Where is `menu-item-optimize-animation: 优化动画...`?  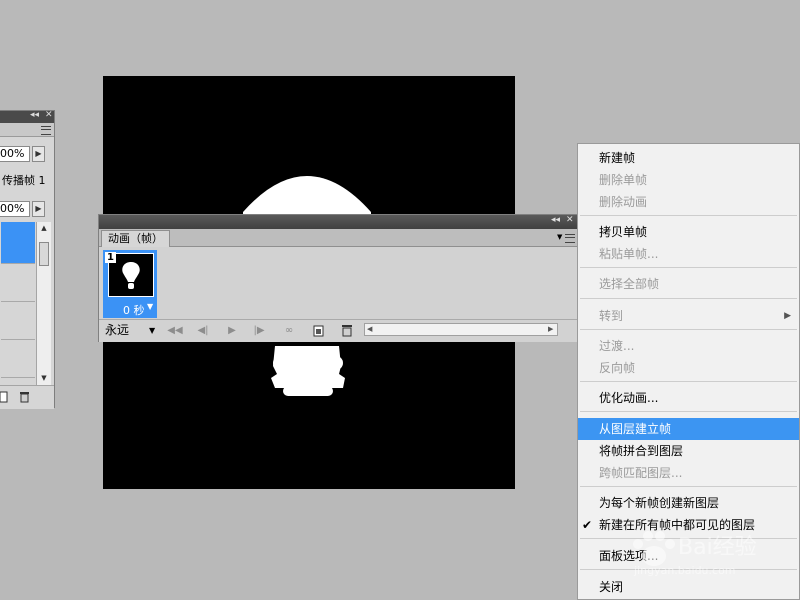 menu-item-optimize-animation: 优化动画... is located at coordinates (688, 398).